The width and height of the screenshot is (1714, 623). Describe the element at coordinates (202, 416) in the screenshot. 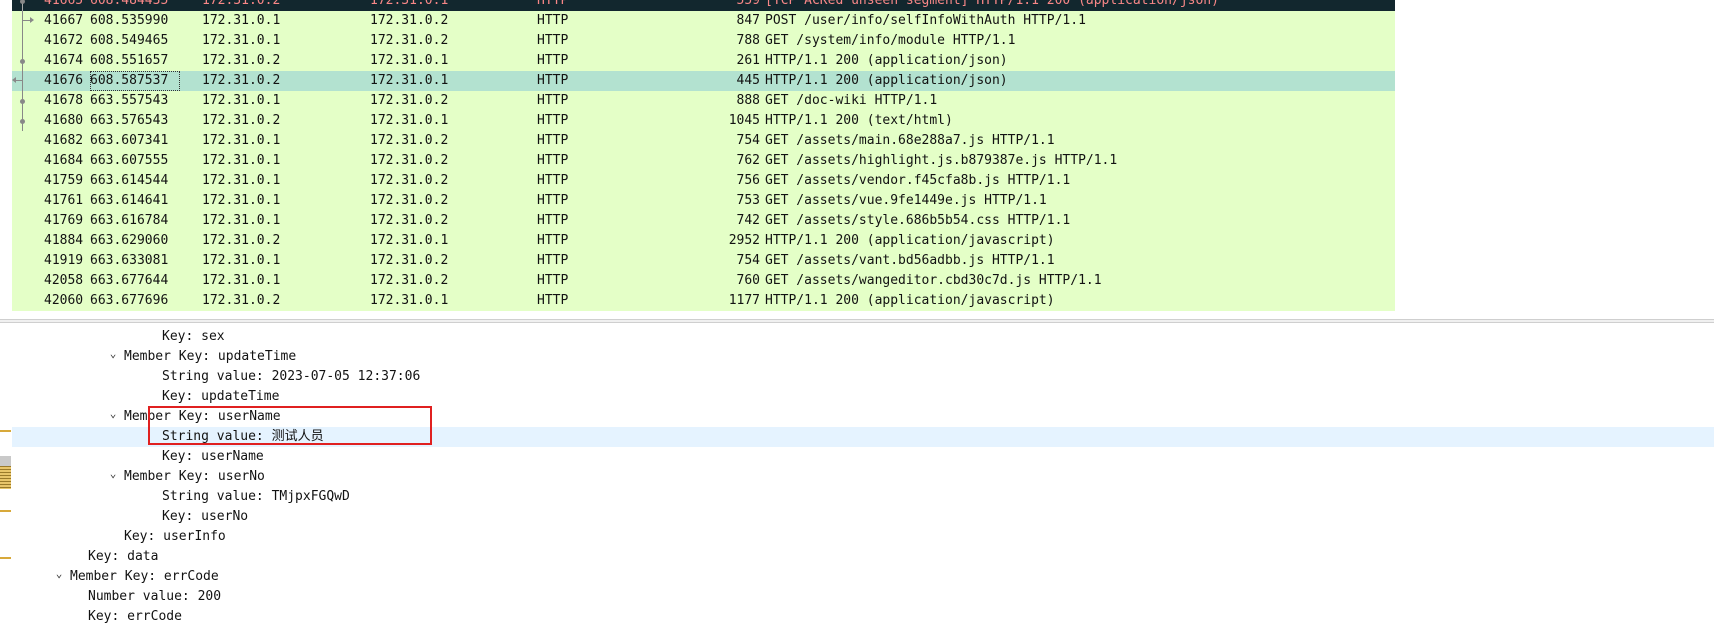

I see `detail-text: Member Key: userName` at that location.